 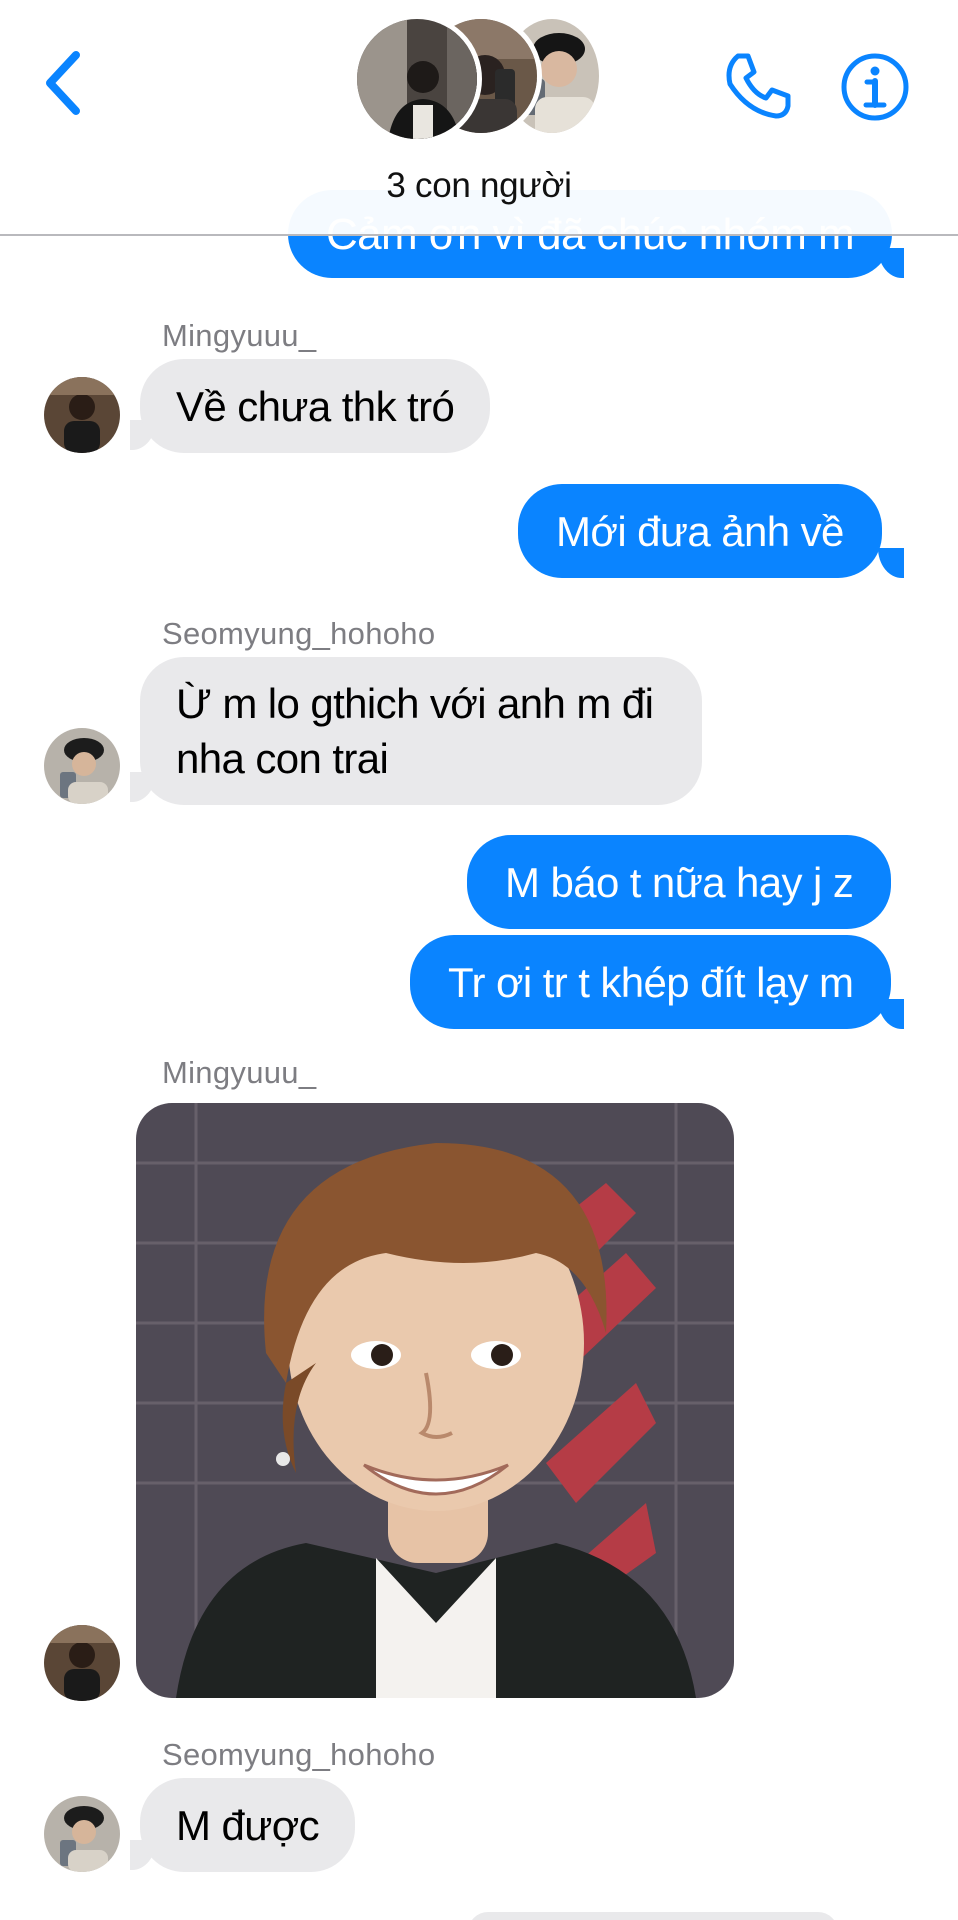 I want to click on message-bubble-incoming: M được, so click(x=248, y=1825).